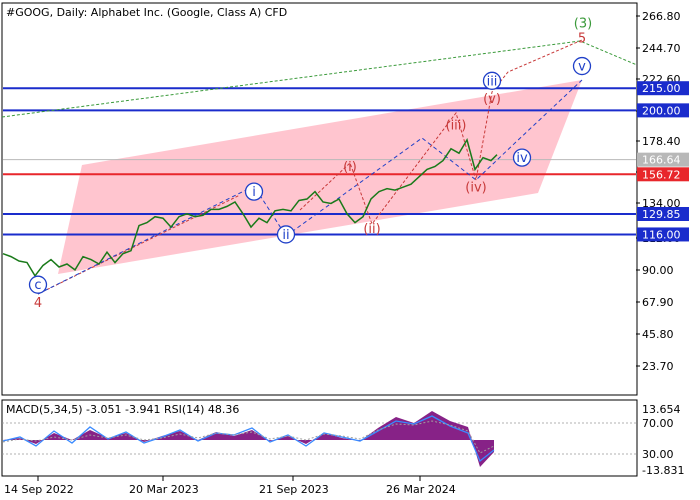  Describe the element at coordinates (658, 366) in the screenshot. I see `y-tick-label: 23.70` at that location.